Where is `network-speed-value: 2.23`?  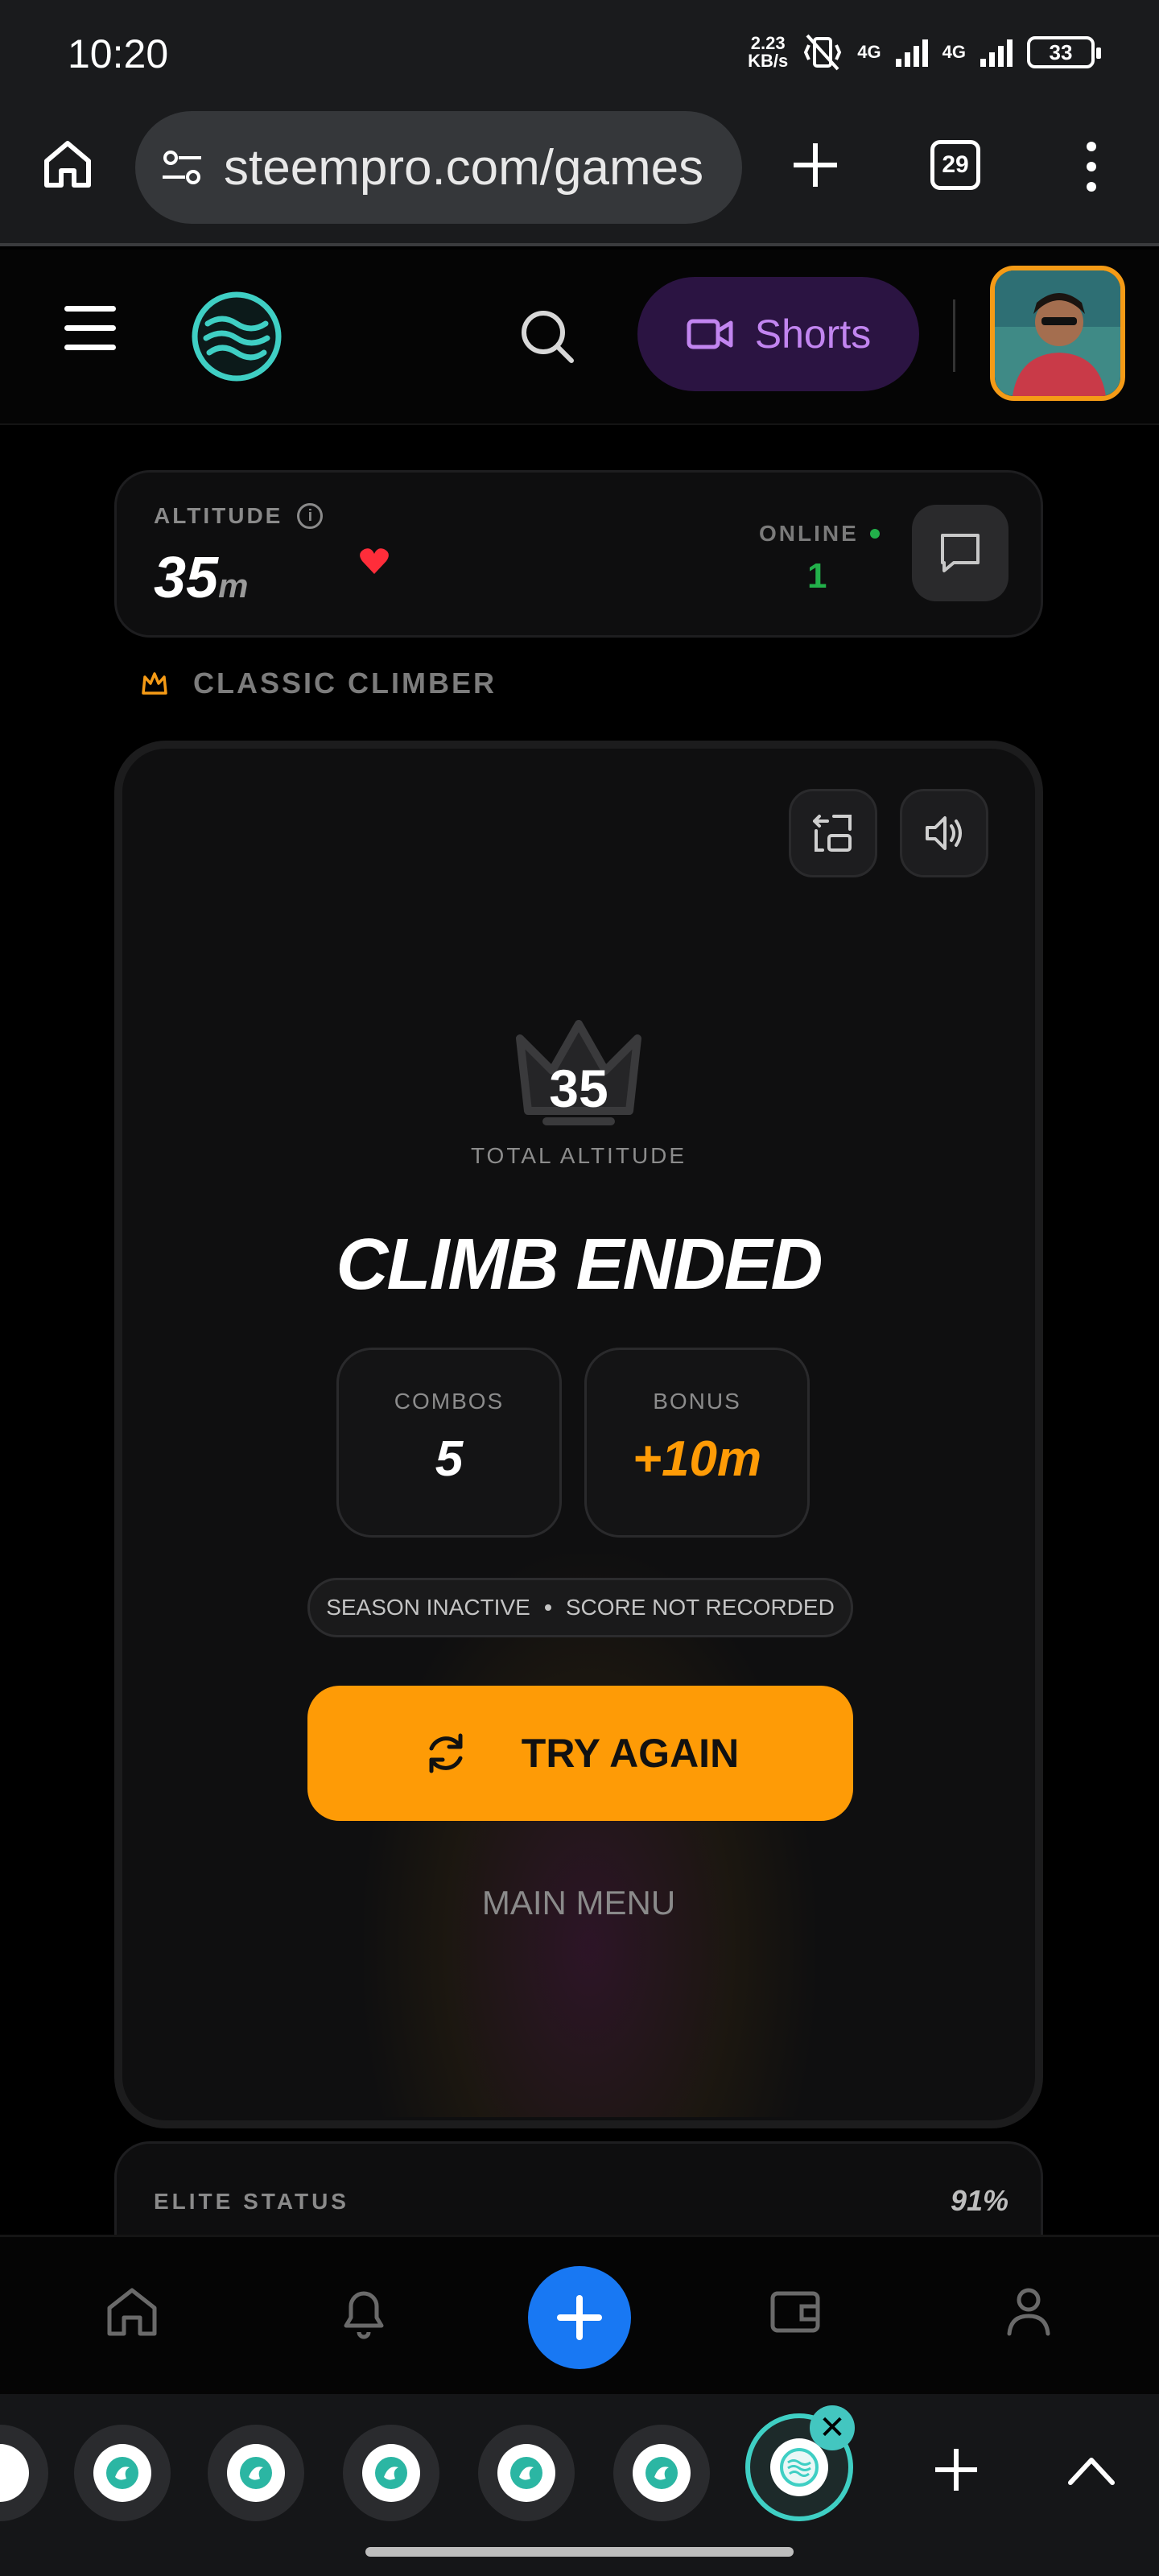
network-speed-value: 2.23 is located at coordinates (768, 43).